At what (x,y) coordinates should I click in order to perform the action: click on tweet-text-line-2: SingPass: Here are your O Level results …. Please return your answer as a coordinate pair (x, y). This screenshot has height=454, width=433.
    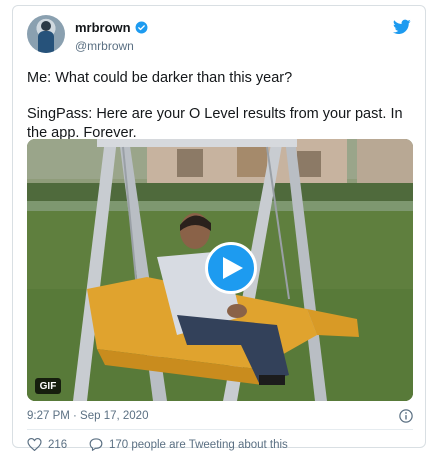
    Looking at the image, I should click on (215, 123).